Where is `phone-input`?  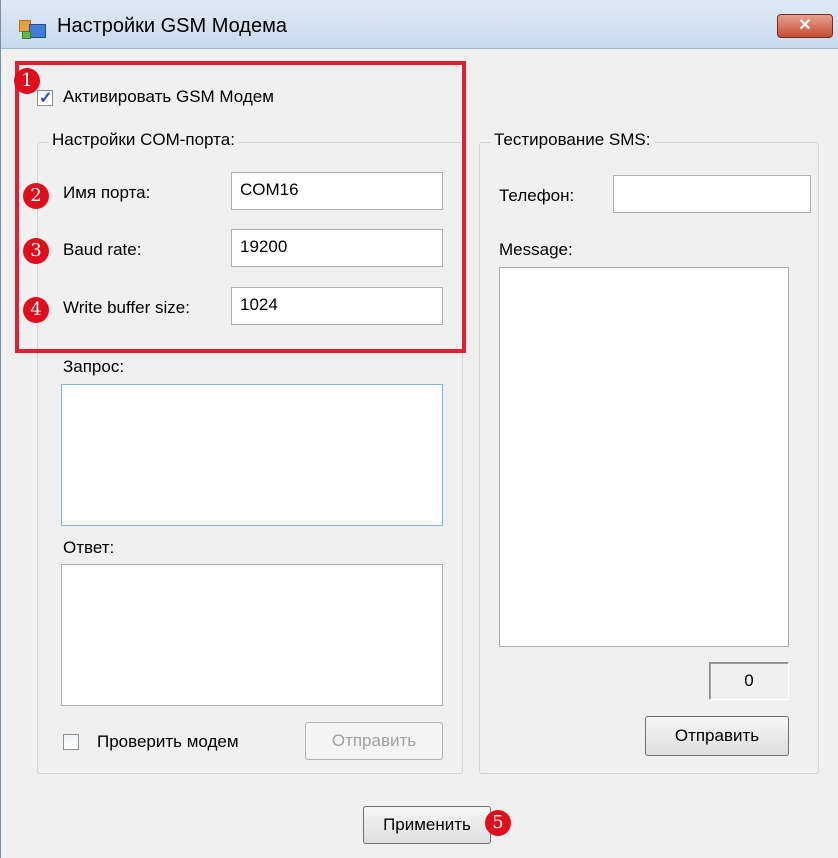
phone-input is located at coordinates (712, 194).